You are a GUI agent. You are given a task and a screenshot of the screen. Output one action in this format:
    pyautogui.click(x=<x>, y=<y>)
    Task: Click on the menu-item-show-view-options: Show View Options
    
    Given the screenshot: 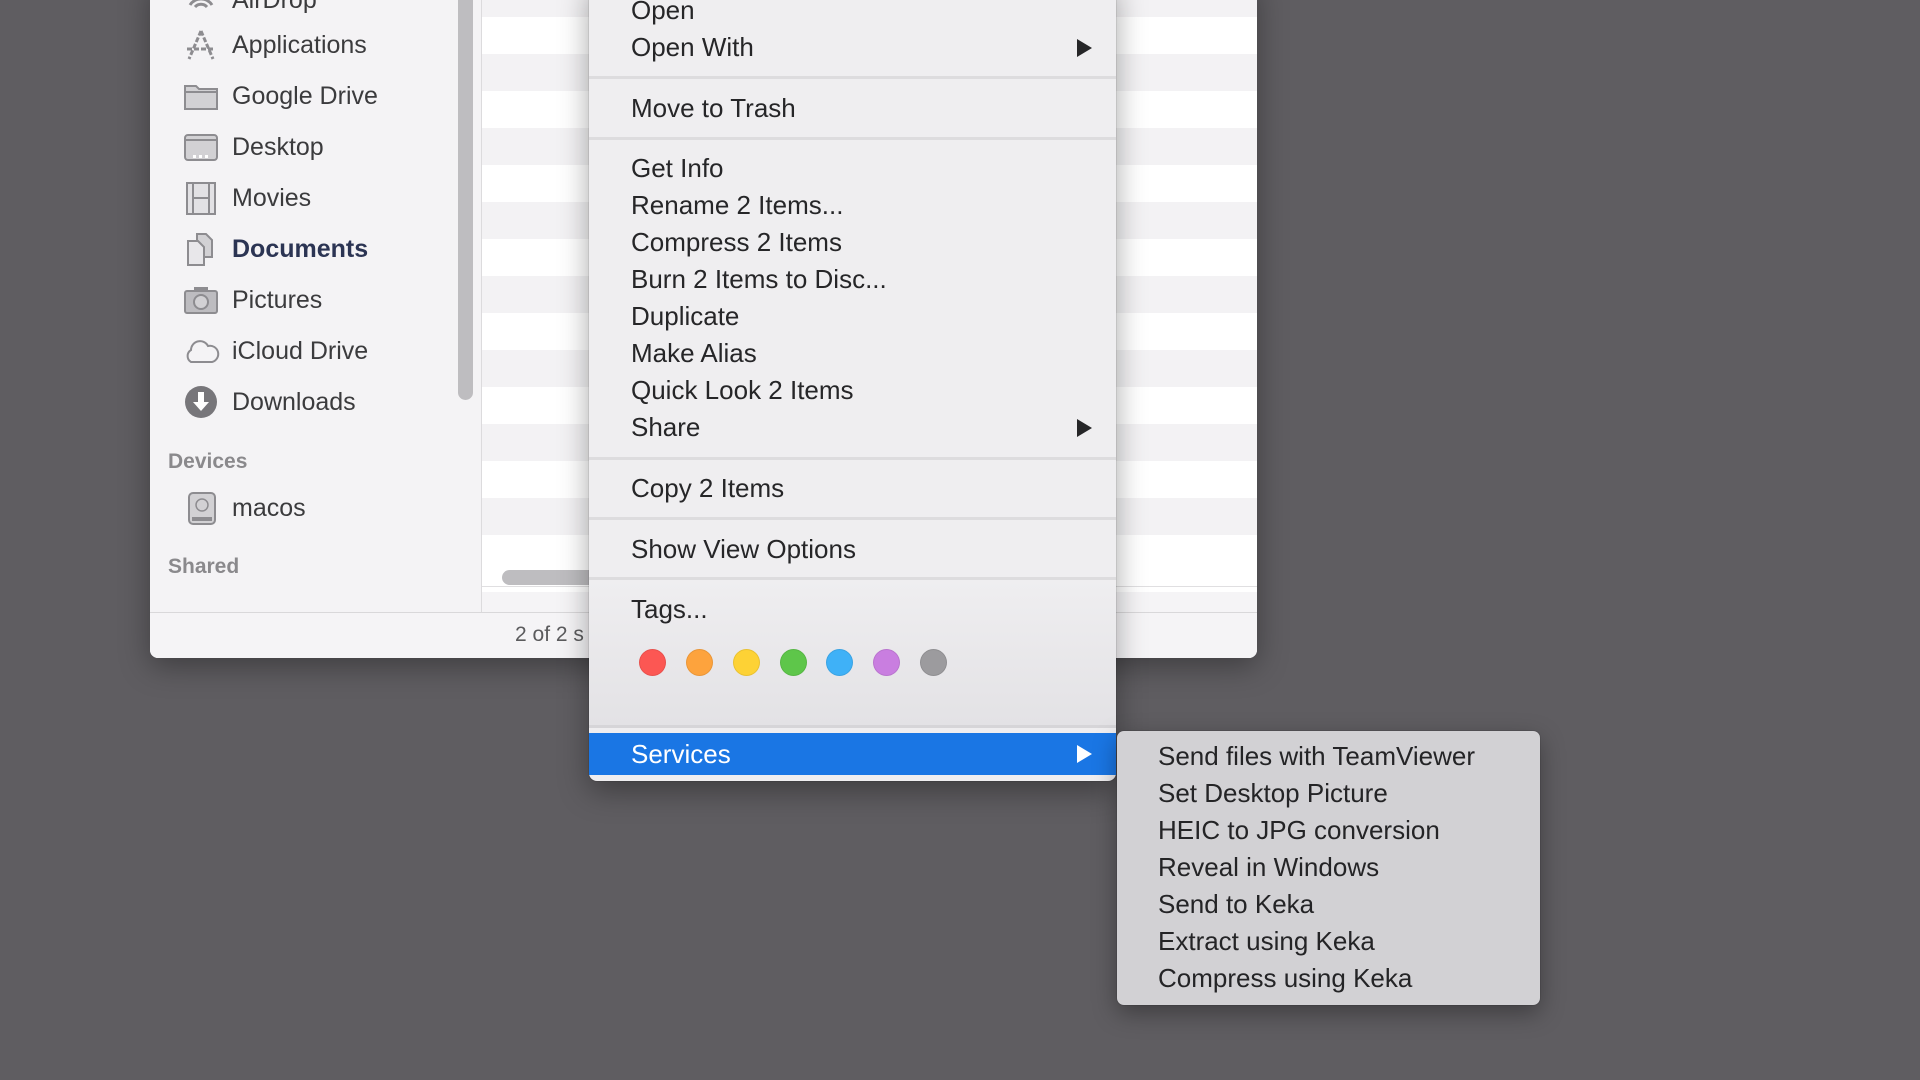 What is the action you would take?
    pyautogui.click(x=852, y=549)
    